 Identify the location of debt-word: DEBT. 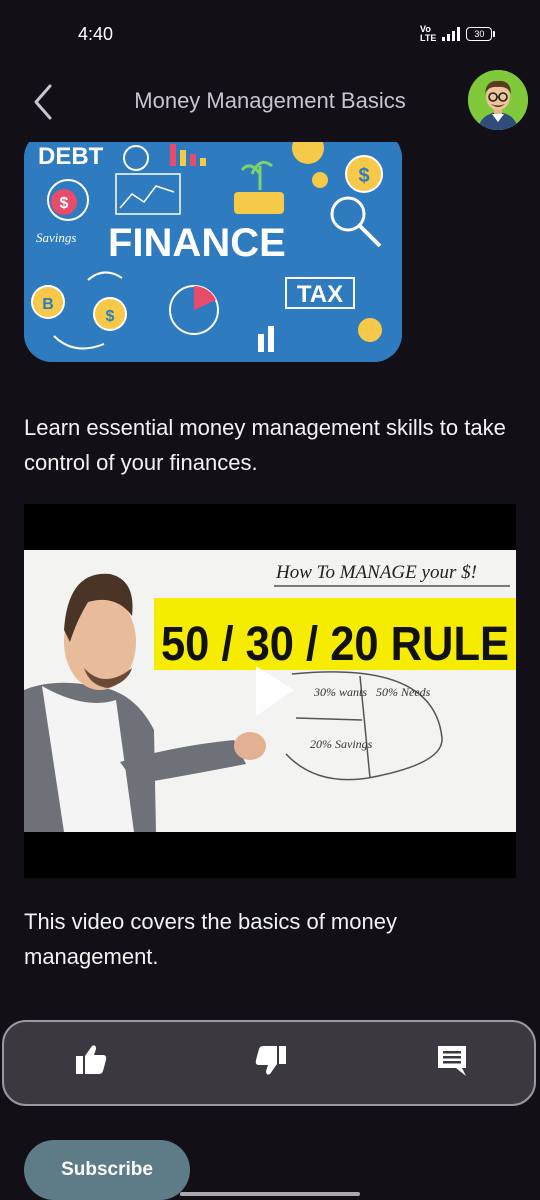
(71, 156).